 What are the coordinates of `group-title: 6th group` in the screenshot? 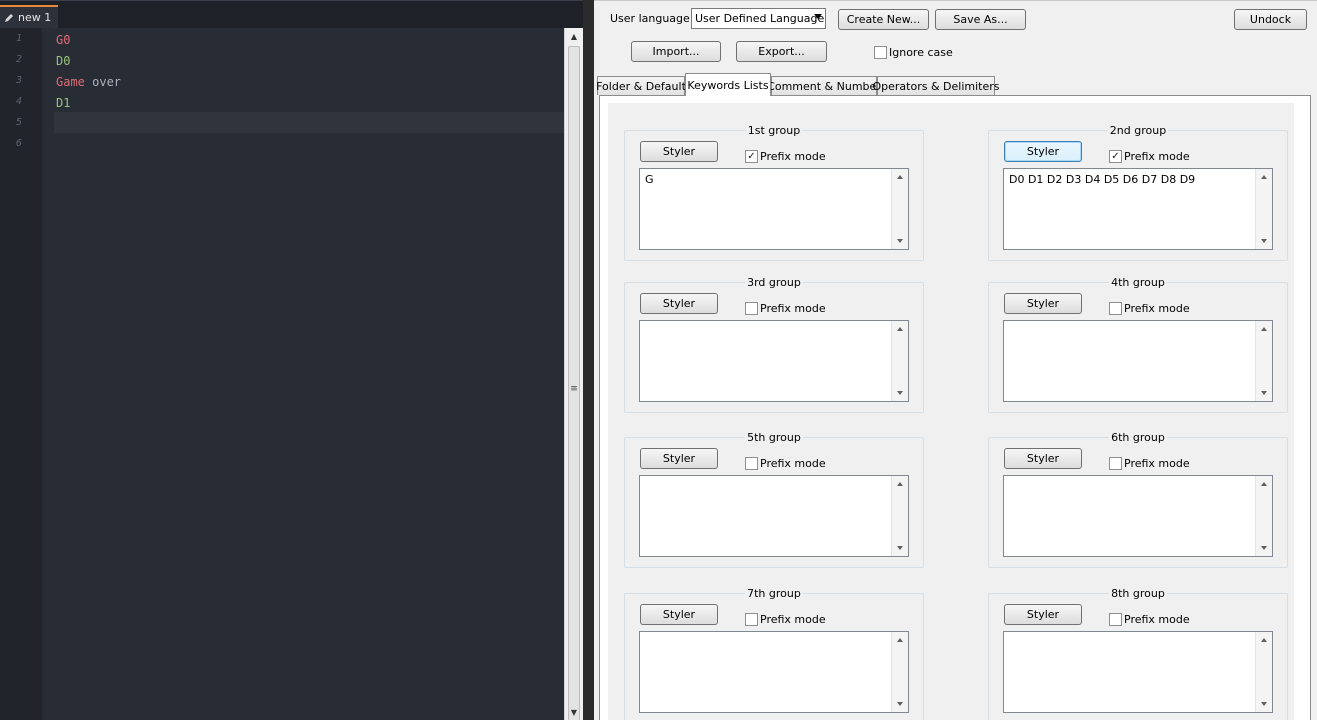 It's located at (1138, 437).